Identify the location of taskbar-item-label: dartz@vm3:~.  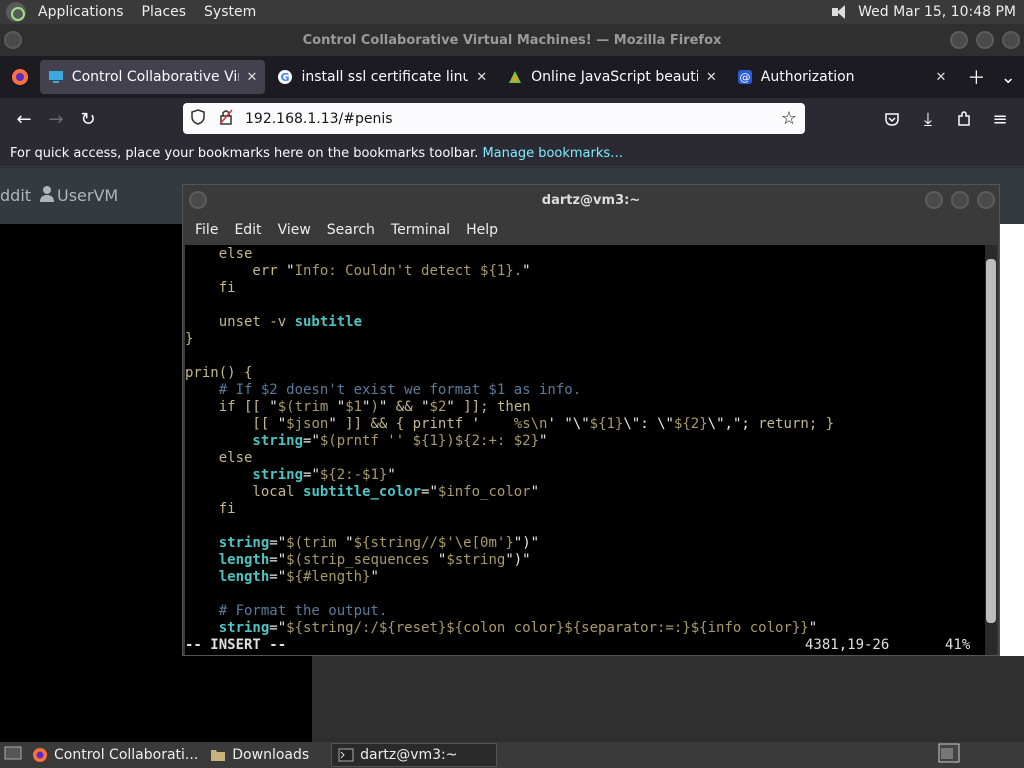
(409, 755).